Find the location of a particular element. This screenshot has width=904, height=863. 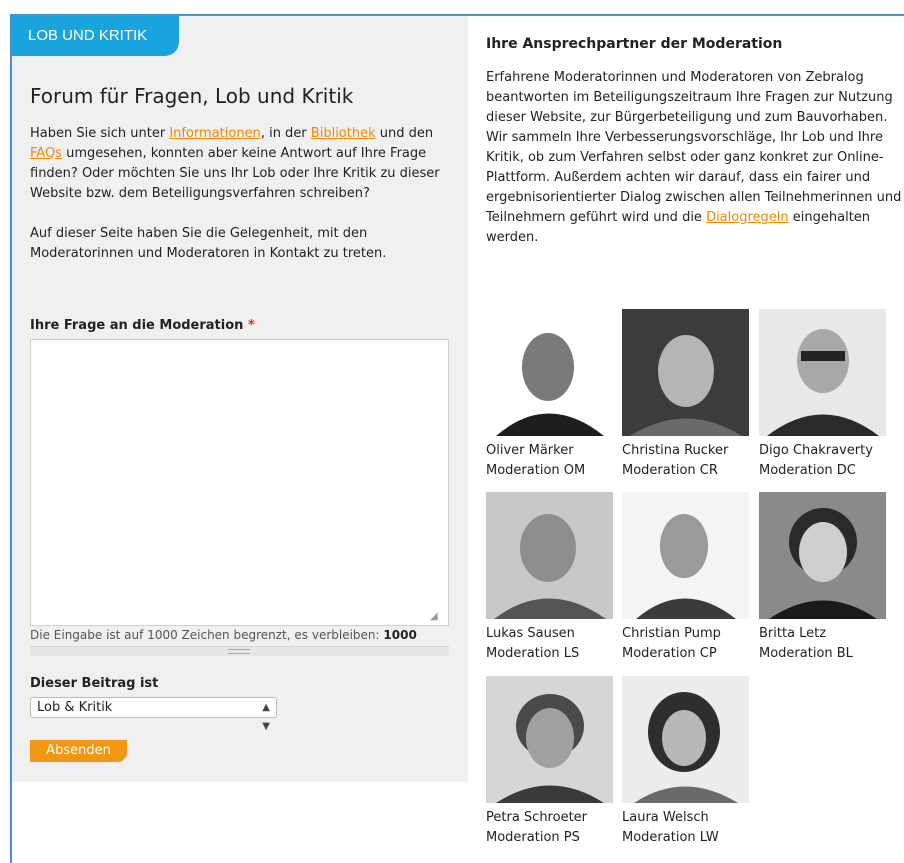

moderator-name: Lukas Sausen is located at coordinates (530, 633).